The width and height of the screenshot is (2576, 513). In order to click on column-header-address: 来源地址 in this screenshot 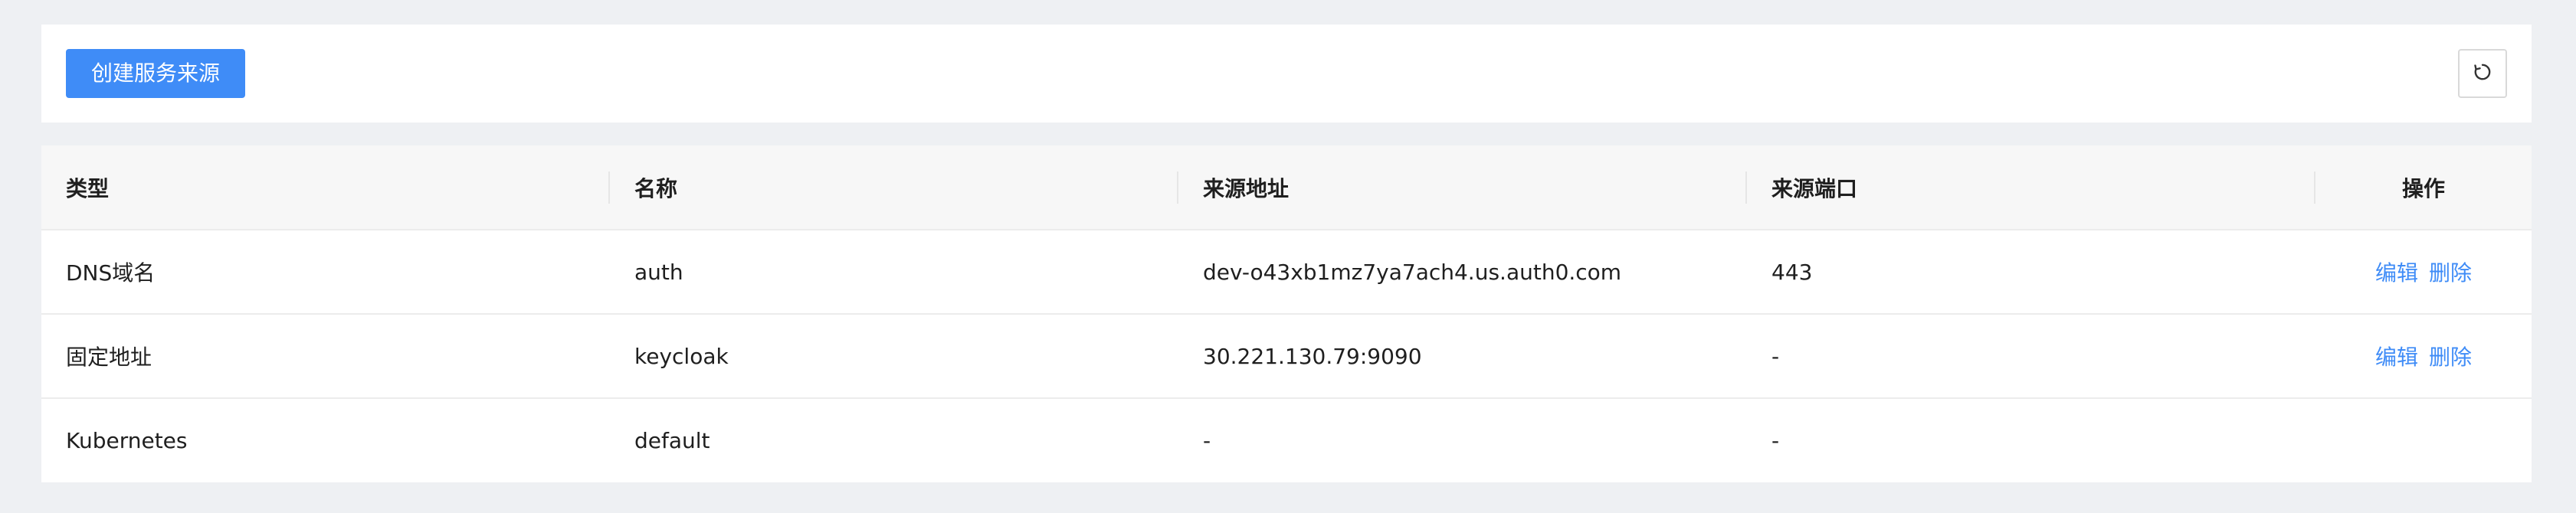, I will do `click(1462, 187)`.